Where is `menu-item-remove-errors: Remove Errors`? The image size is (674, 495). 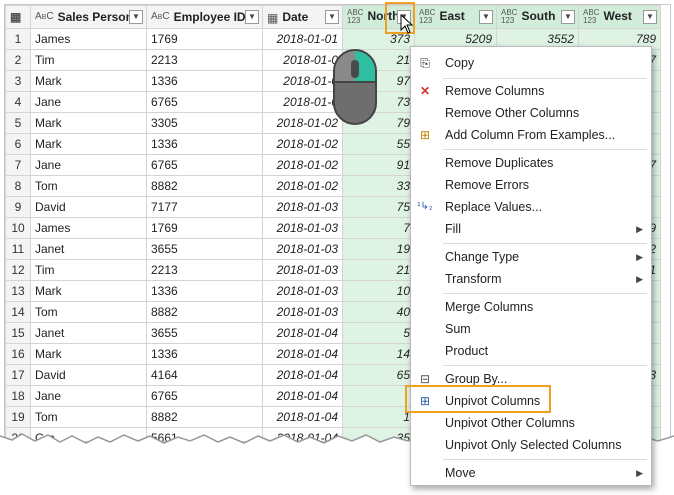
menu-item-remove-errors: Remove Errors is located at coordinates (531, 185).